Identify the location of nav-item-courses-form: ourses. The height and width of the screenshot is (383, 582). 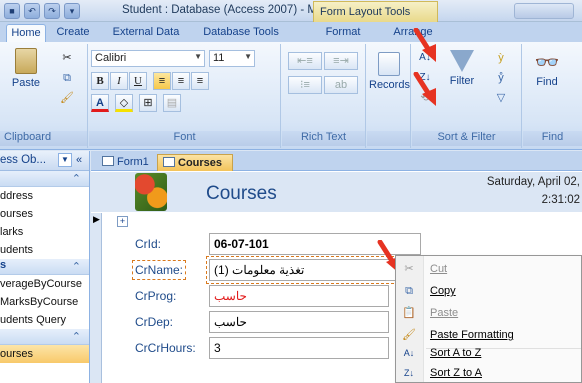
(44, 354).